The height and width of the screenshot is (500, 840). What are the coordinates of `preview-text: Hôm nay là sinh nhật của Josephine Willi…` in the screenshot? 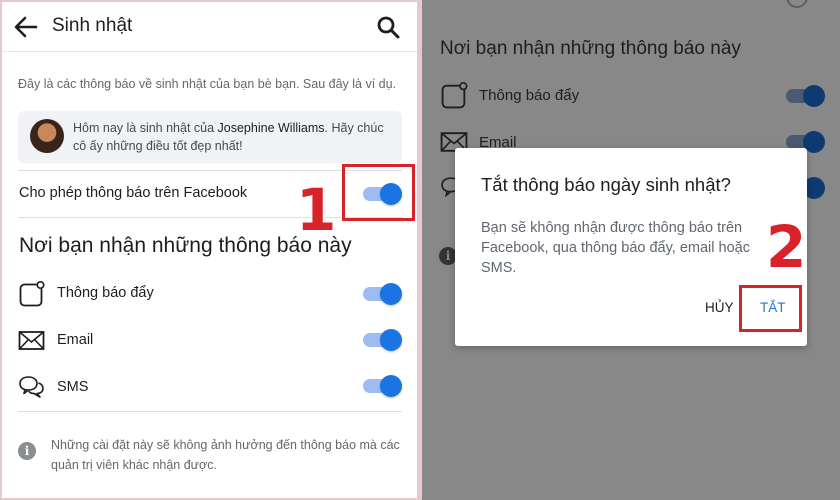 It's located at (233, 137).